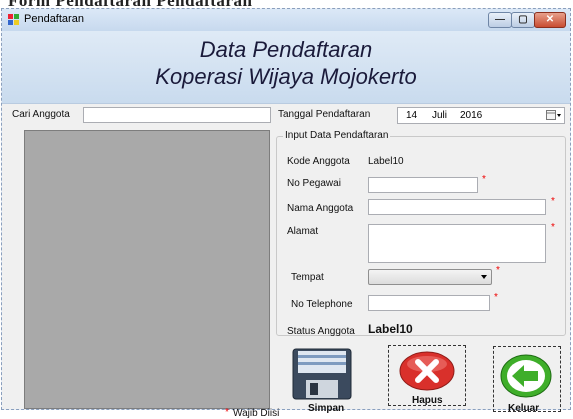  What do you see at coordinates (54, 19) in the screenshot?
I see `window-title: Pendaftaran` at bounding box center [54, 19].